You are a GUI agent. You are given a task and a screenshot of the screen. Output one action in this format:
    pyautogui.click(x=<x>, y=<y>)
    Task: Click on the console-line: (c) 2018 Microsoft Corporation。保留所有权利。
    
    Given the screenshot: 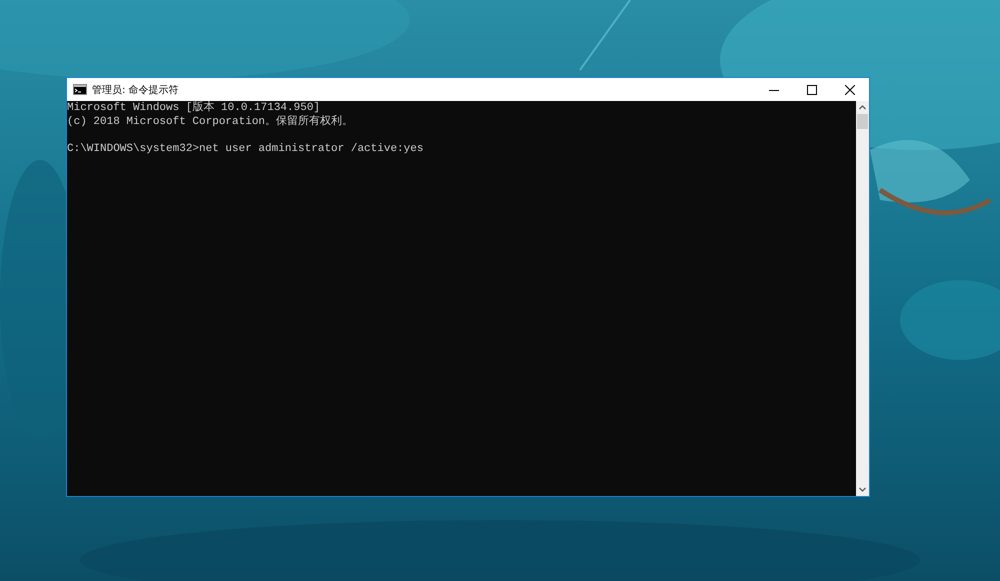 What is the action you would take?
    pyautogui.click(x=210, y=122)
    